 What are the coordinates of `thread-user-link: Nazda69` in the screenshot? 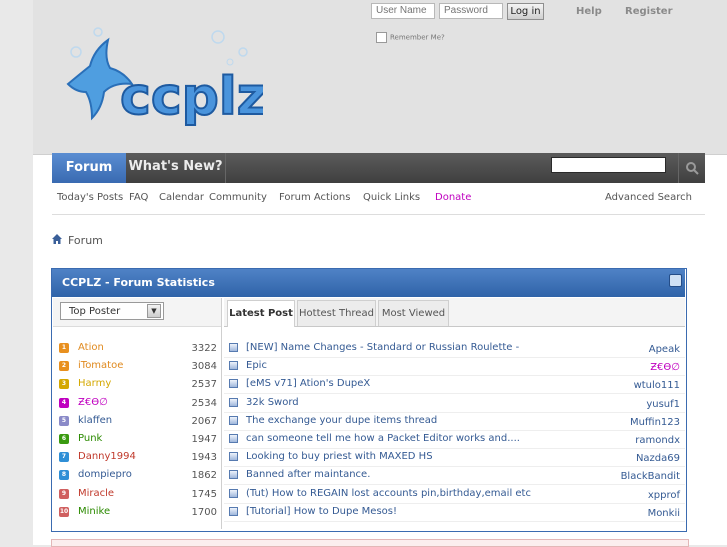 It's located at (610, 458).